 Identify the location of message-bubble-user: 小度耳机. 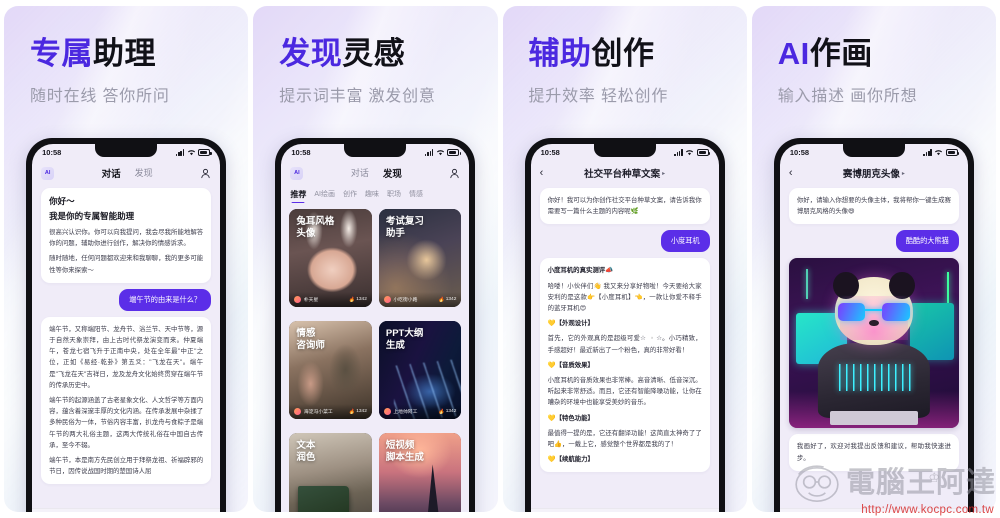
(685, 241).